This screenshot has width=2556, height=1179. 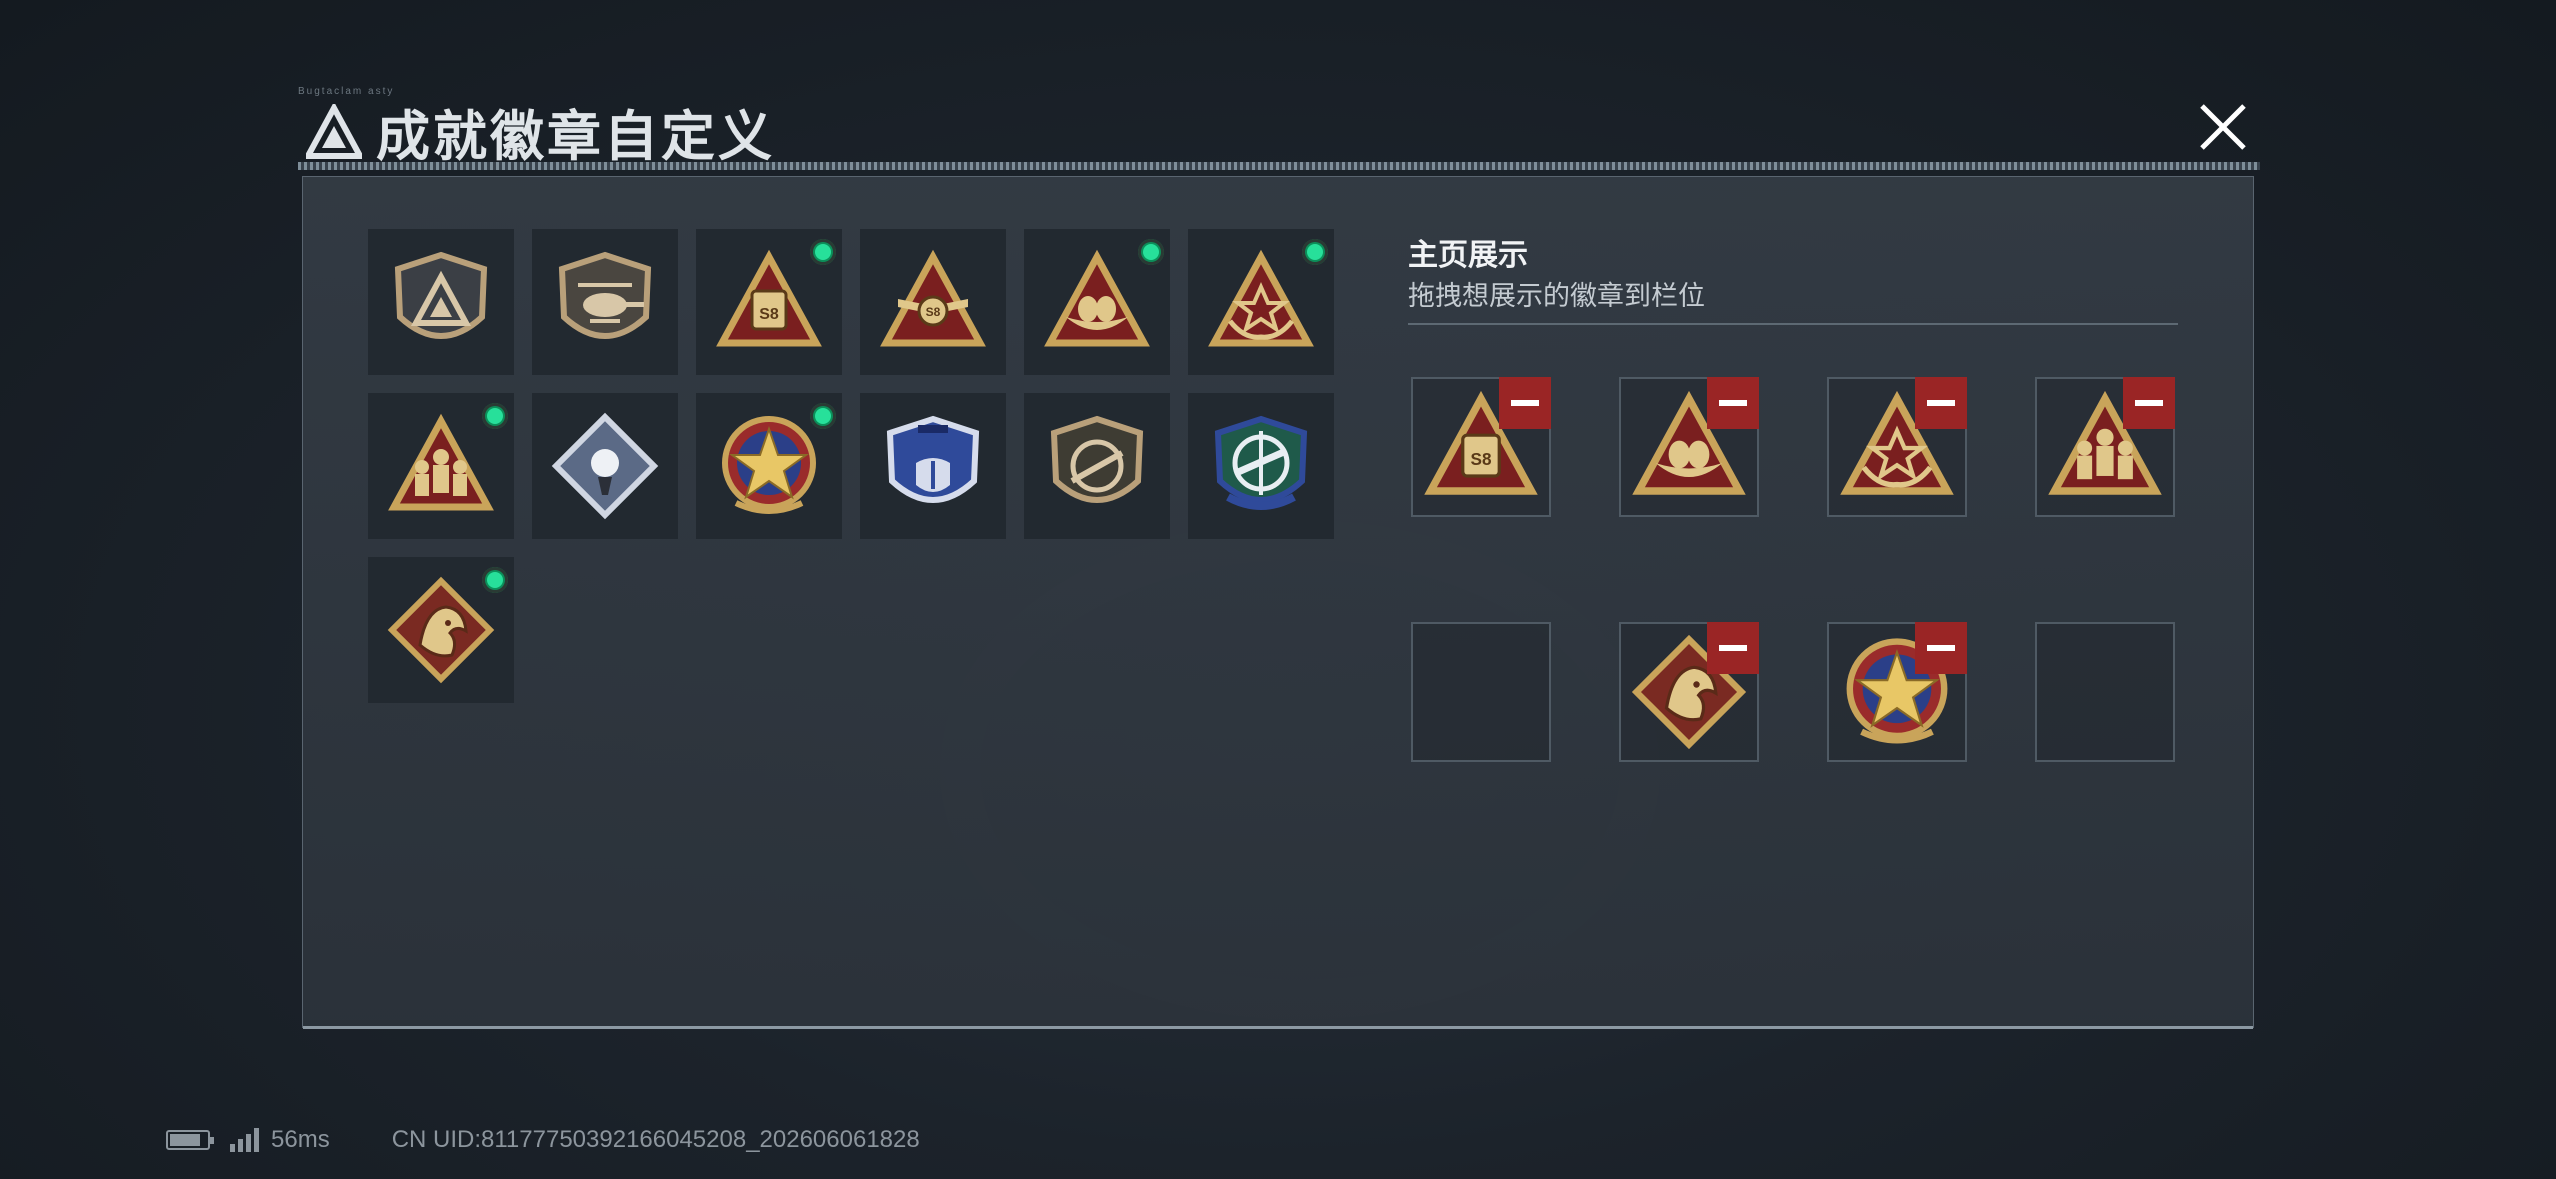 I want to click on showcase-divider, so click(x=1793, y=324).